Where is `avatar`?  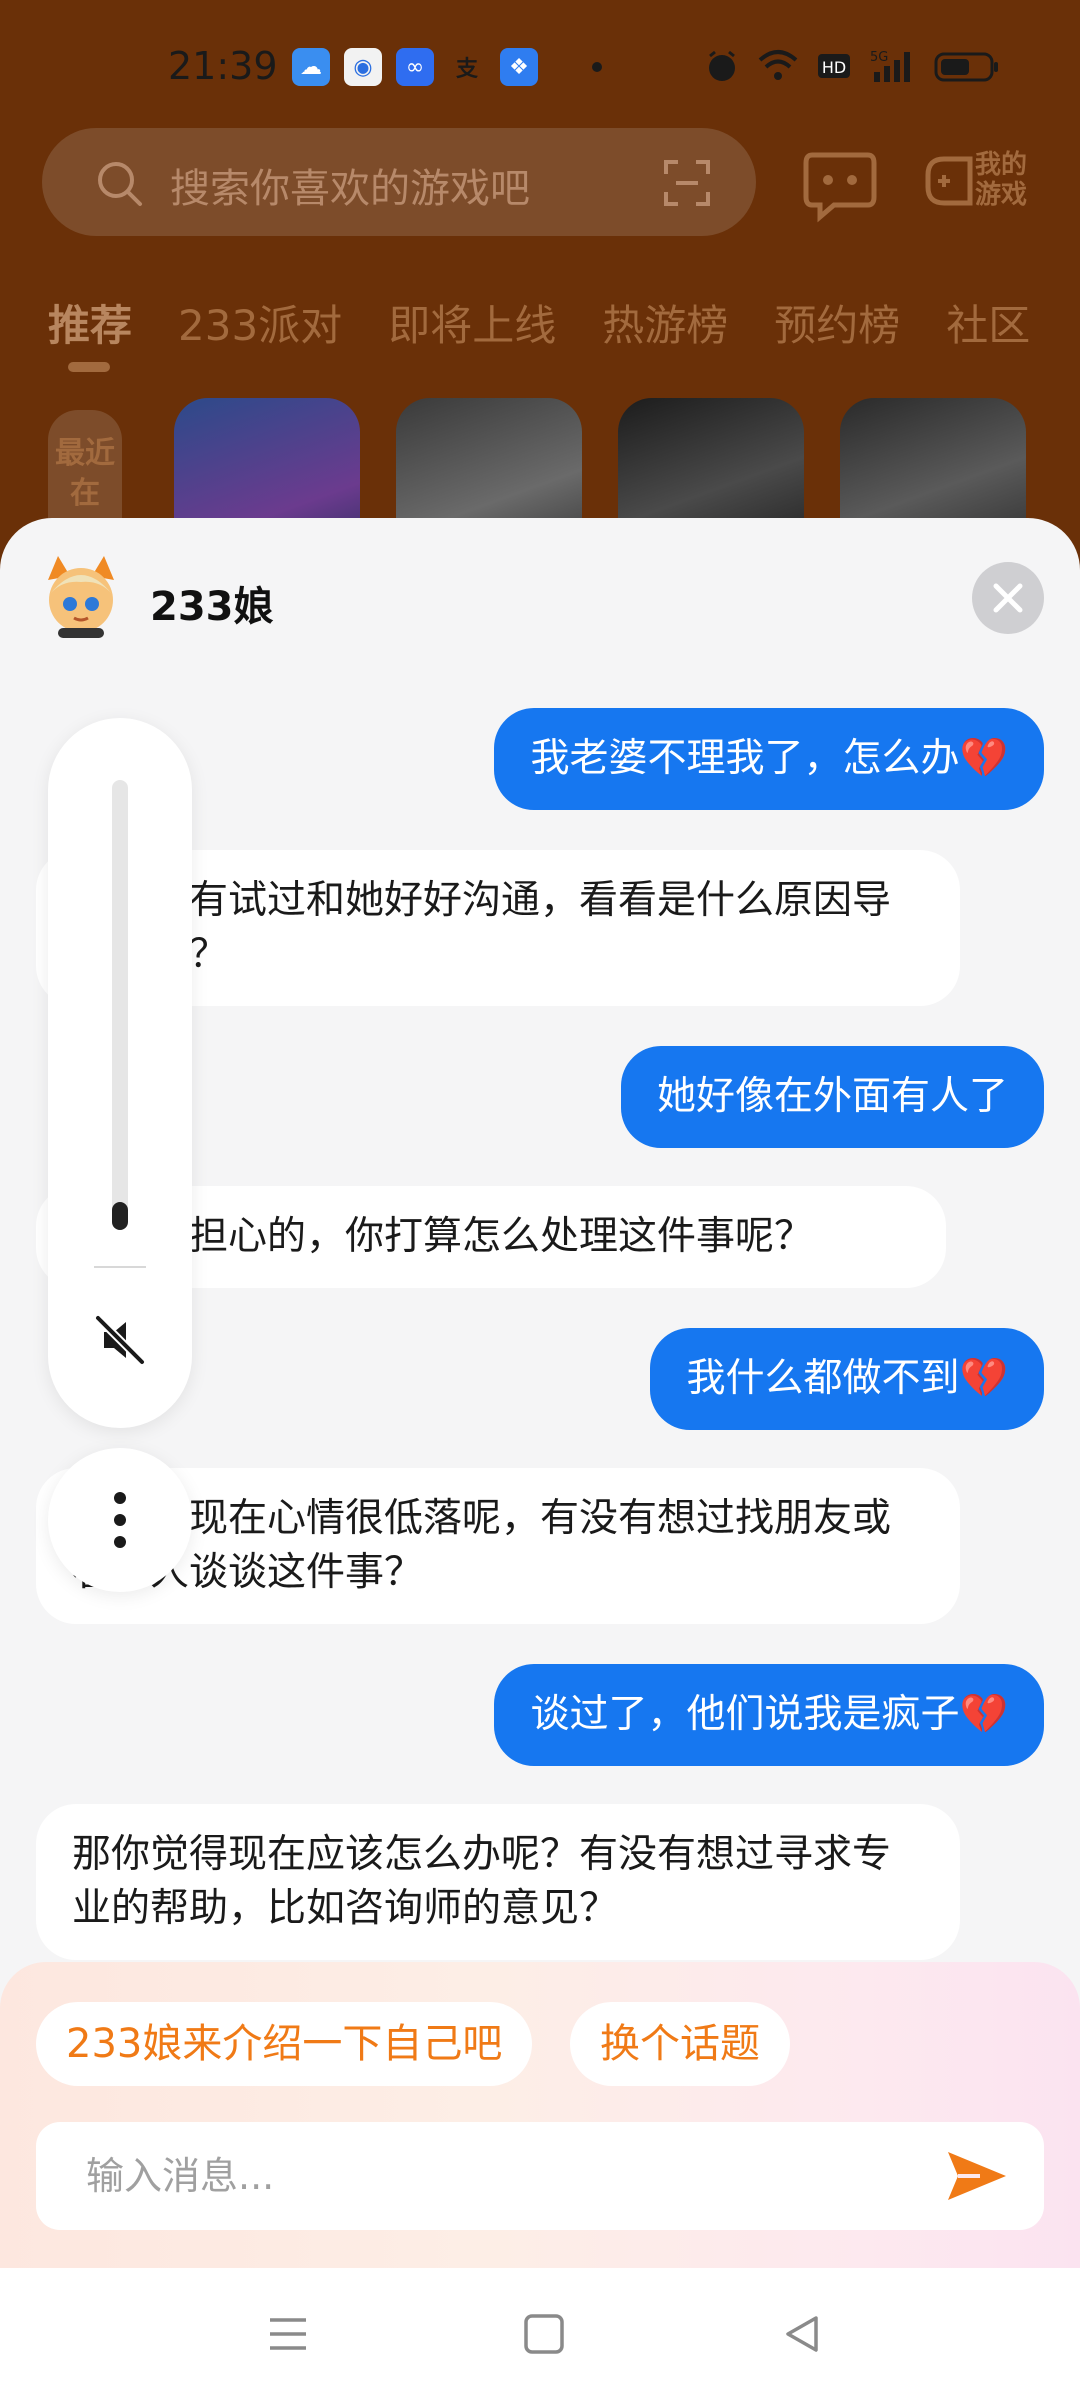 avatar is located at coordinates (81, 597).